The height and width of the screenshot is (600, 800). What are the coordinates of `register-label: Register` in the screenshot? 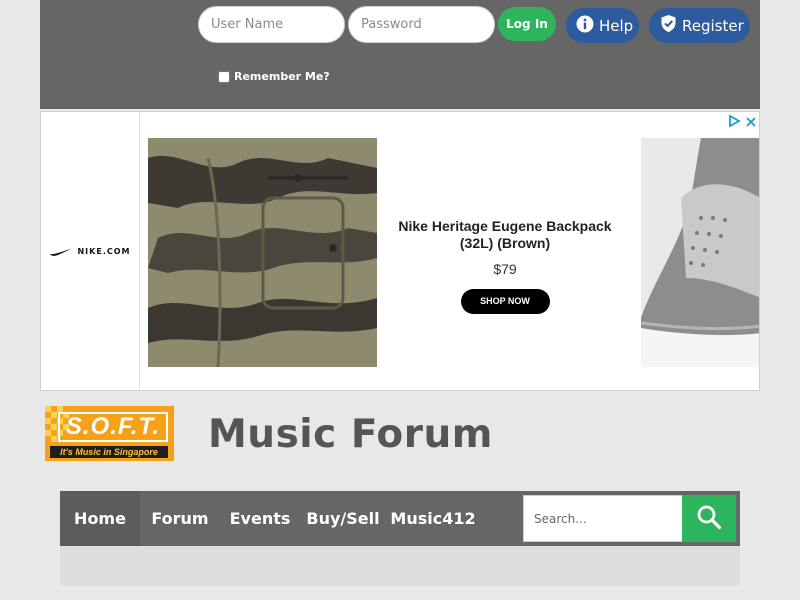 It's located at (713, 25).